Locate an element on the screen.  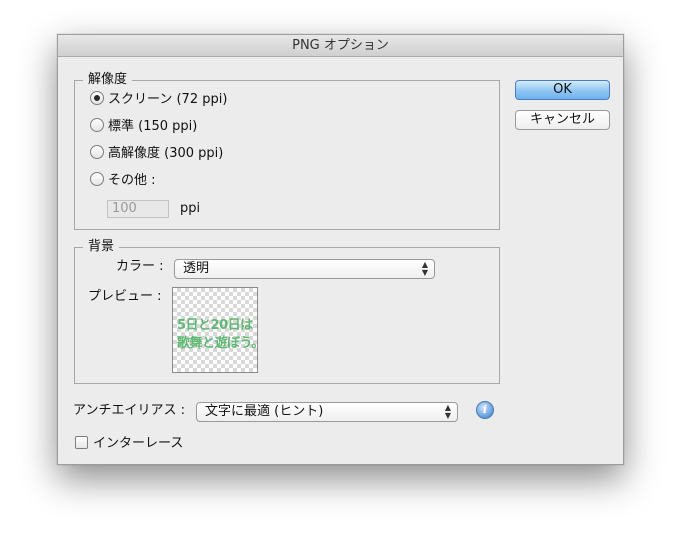
color-popup-value: 透明 is located at coordinates (196, 268).